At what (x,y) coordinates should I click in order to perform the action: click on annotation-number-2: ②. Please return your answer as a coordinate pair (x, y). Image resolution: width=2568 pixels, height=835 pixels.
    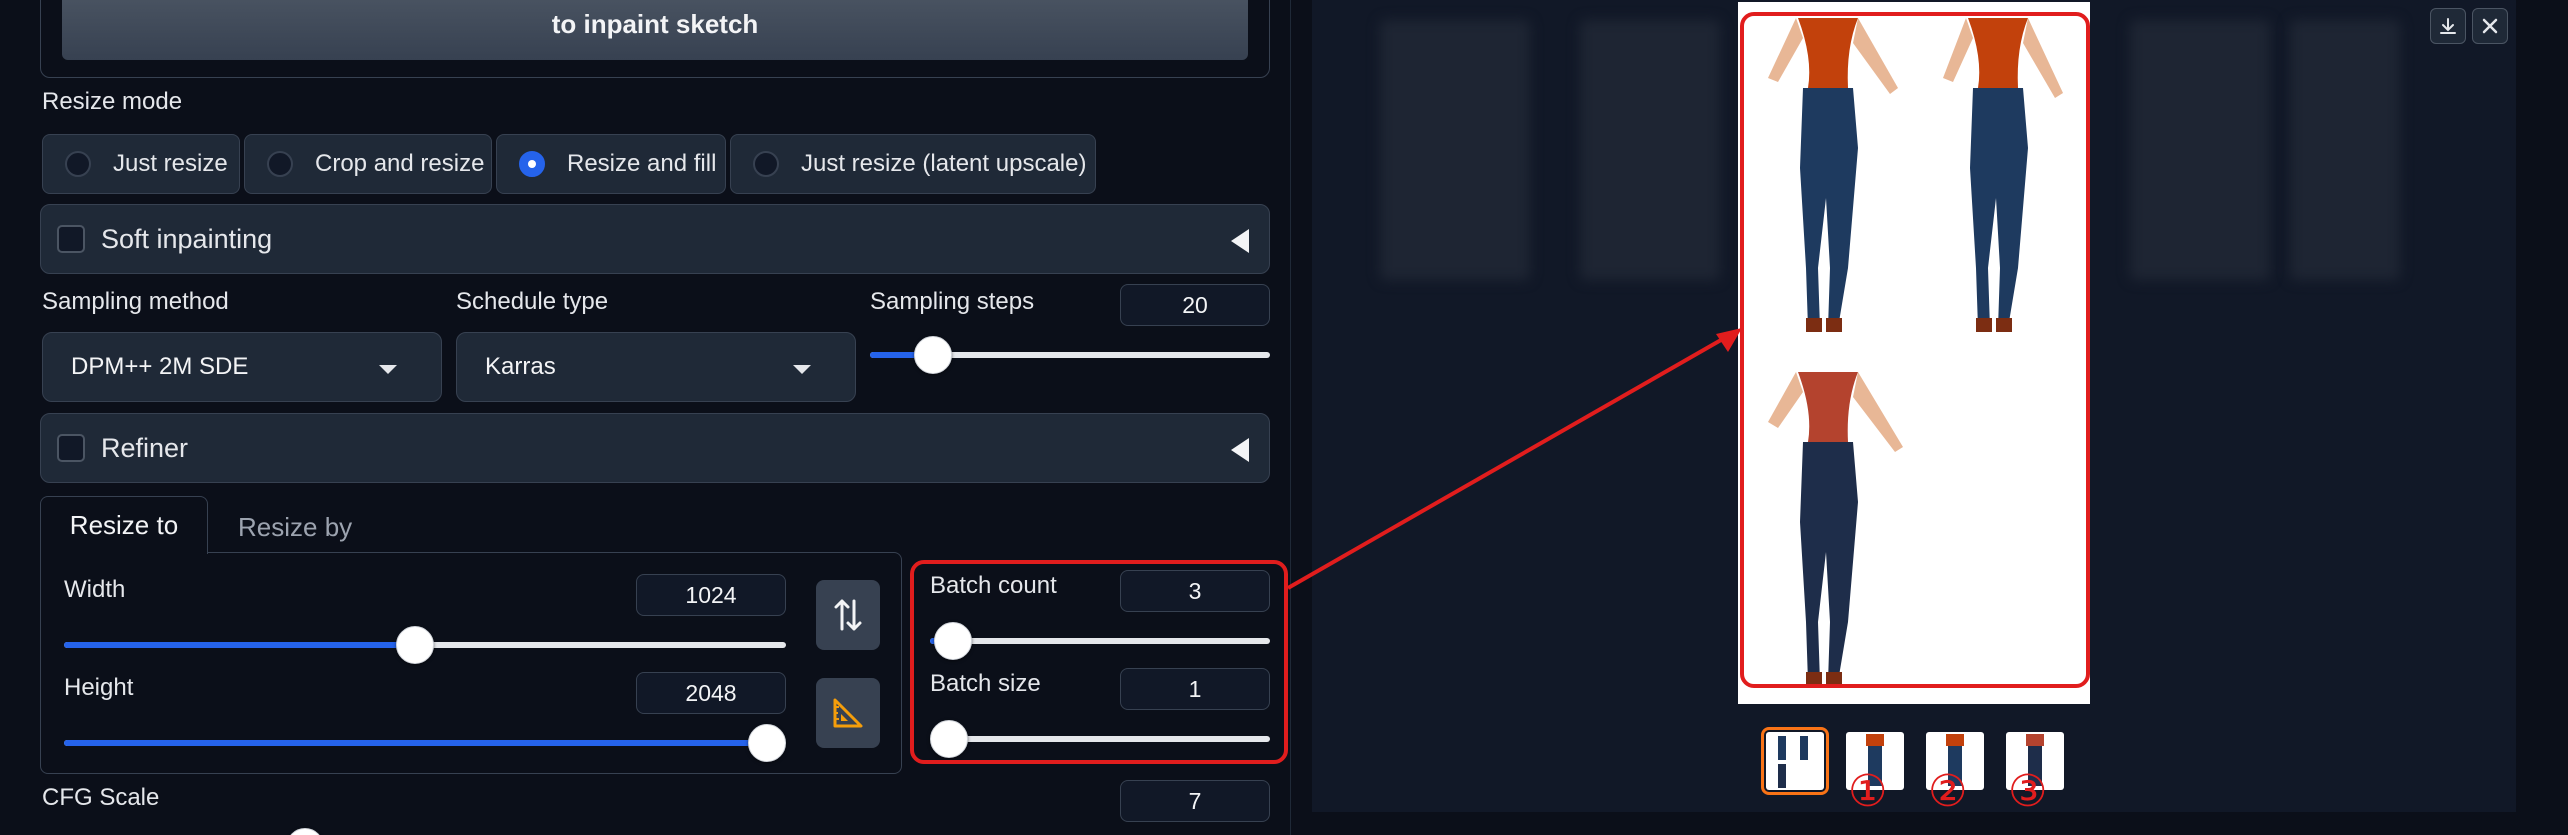
    Looking at the image, I should click on (1948, 791).